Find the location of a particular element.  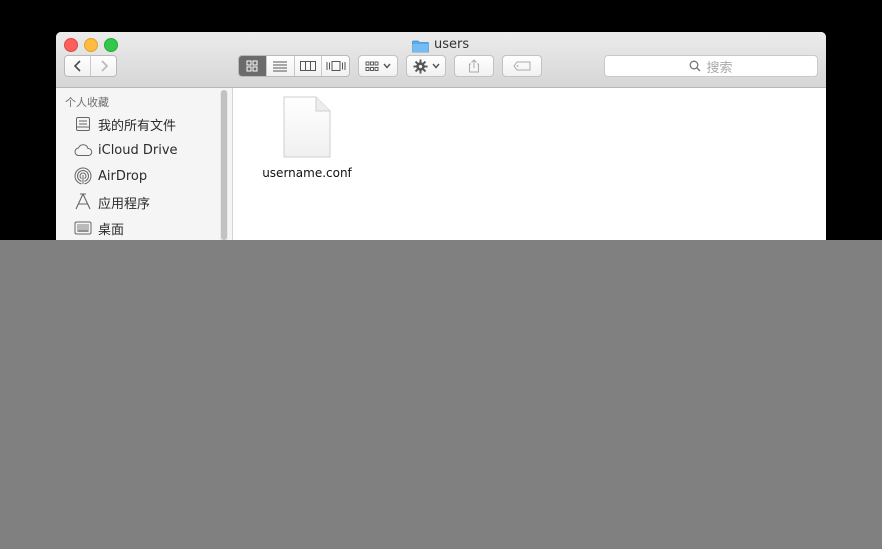

search-icon is located at coordinates (695, 66).